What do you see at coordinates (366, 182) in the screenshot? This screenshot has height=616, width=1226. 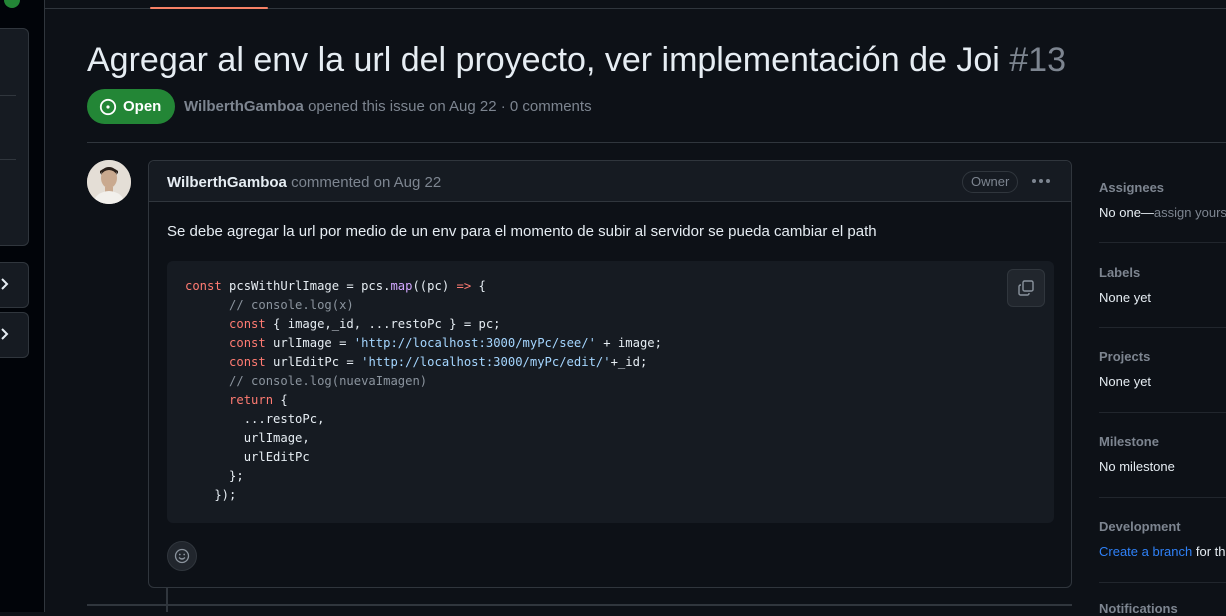 I see `comment-timestamp: commented on Aug 22` at bounding box center [366, 182].